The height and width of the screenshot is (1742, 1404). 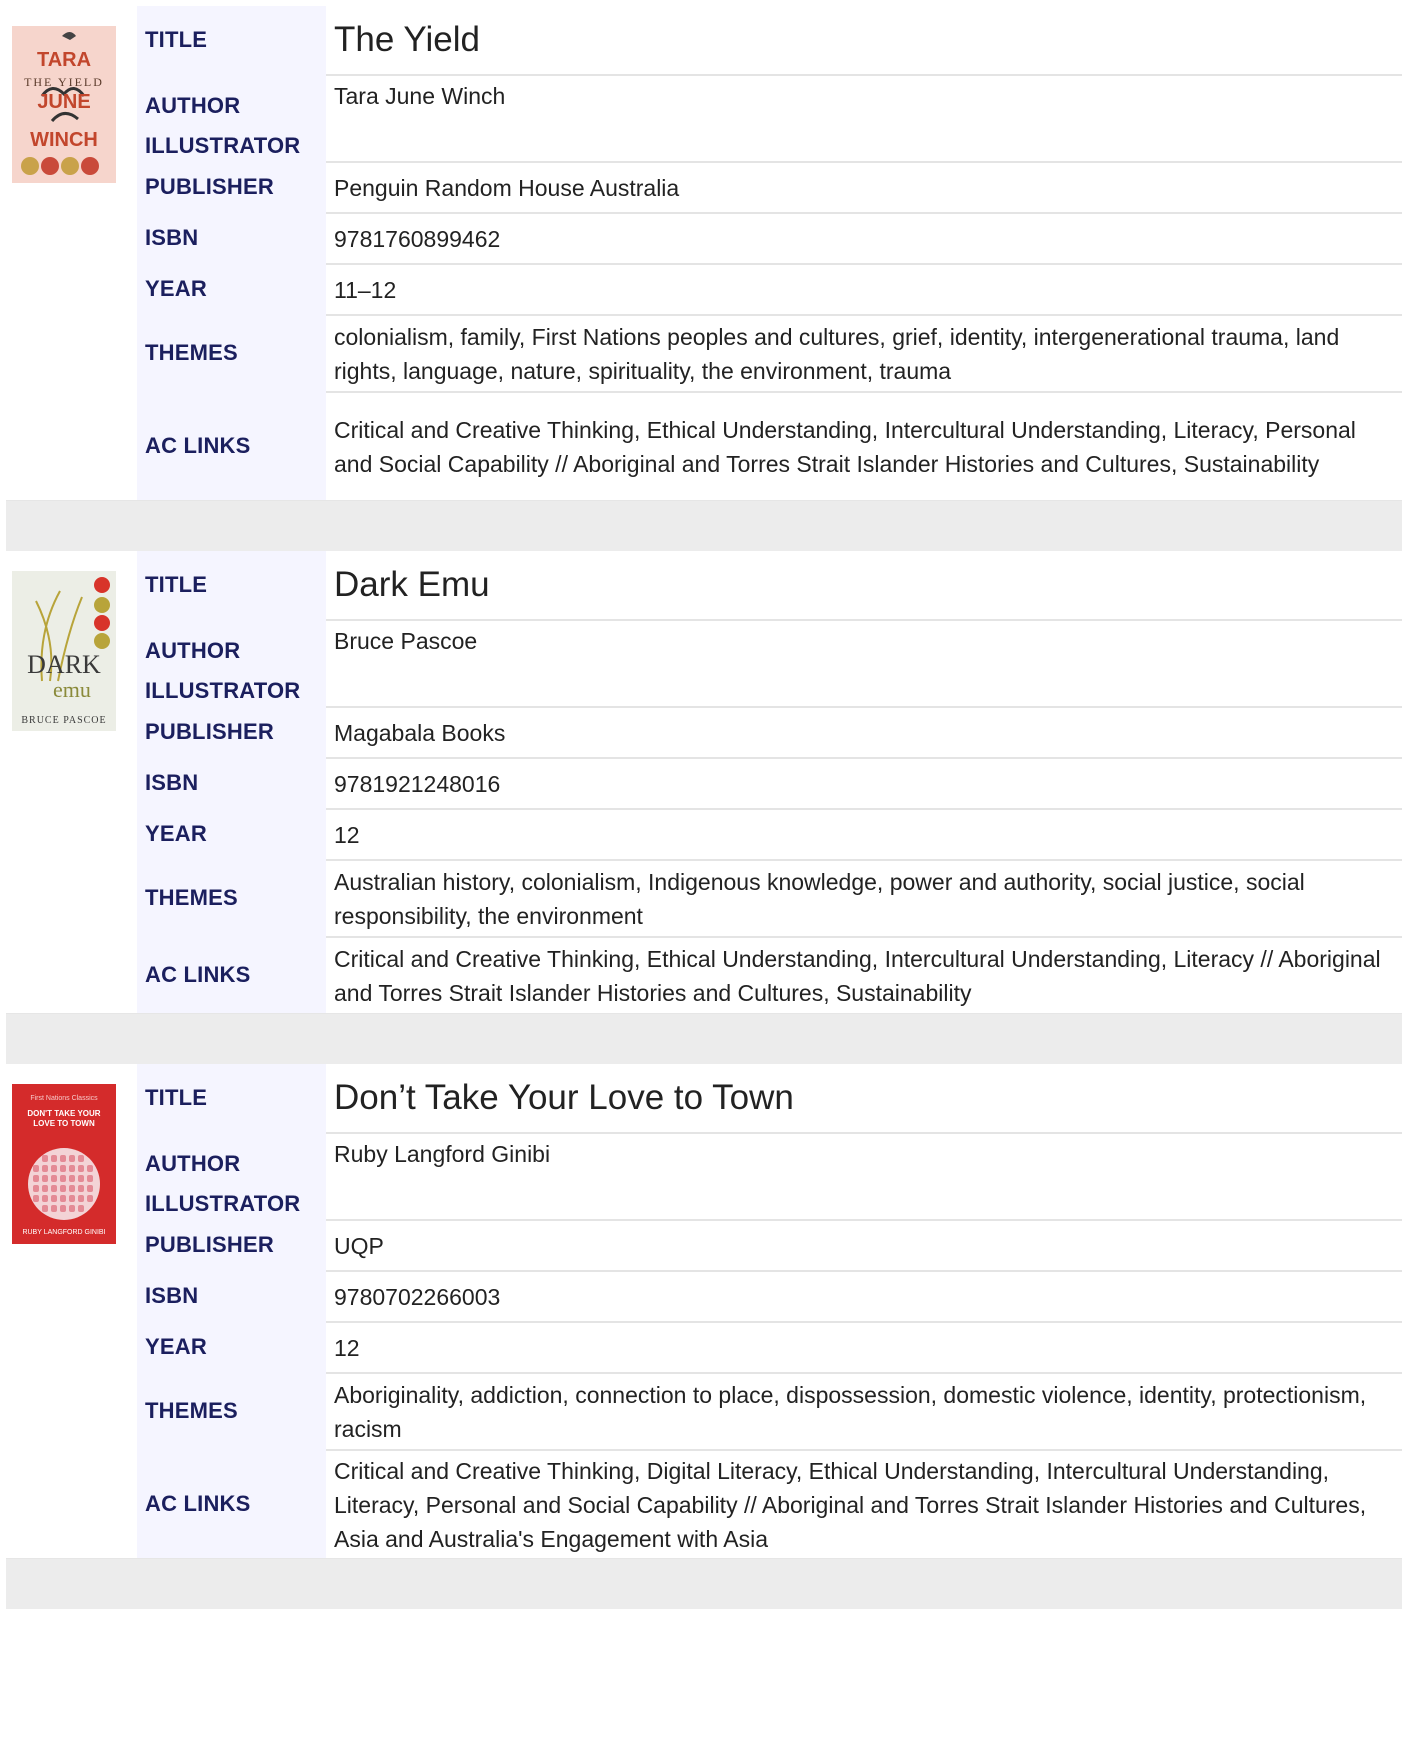 I want to click on book-isbn: 9781921248016, so click(x=864, y=782).